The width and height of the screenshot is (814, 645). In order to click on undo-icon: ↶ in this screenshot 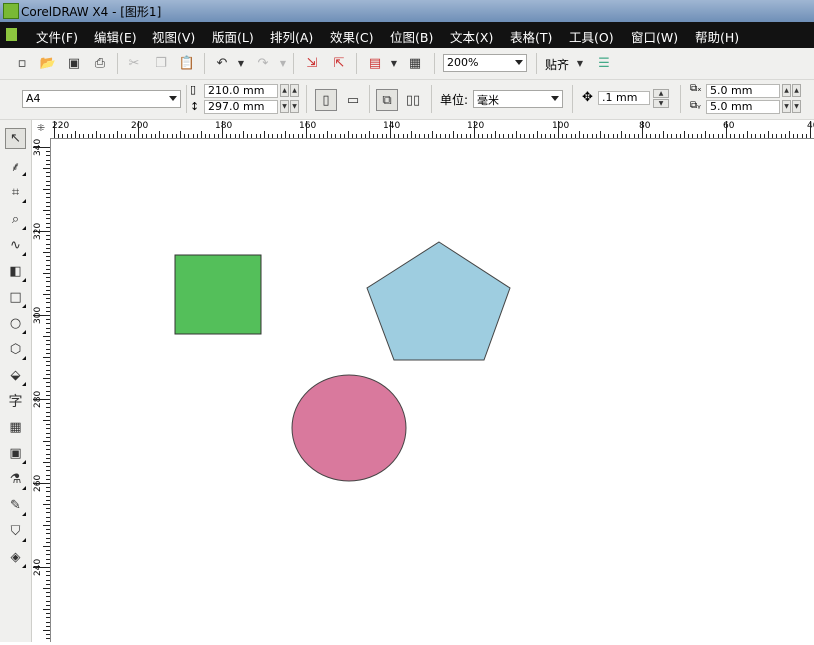, I will do `click(222, 63)`.